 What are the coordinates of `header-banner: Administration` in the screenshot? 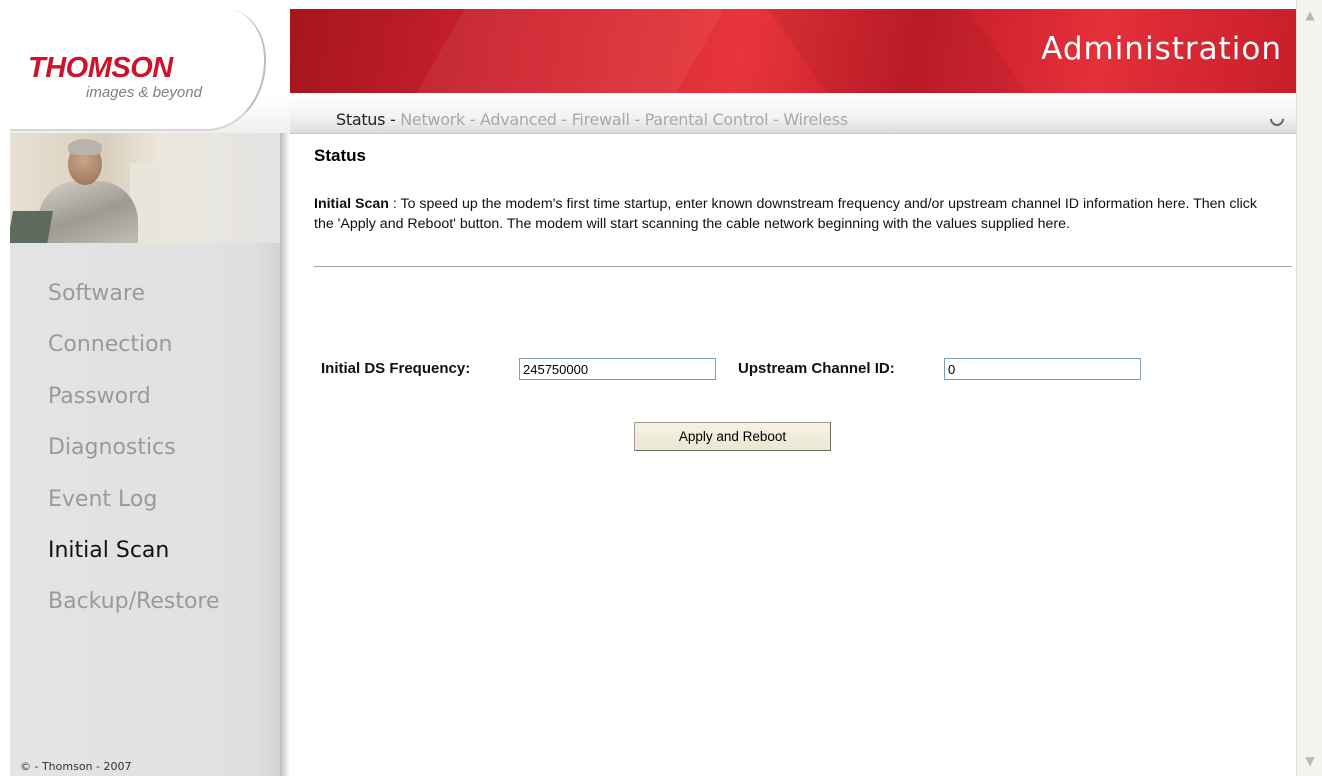 It's located at (793, 51).